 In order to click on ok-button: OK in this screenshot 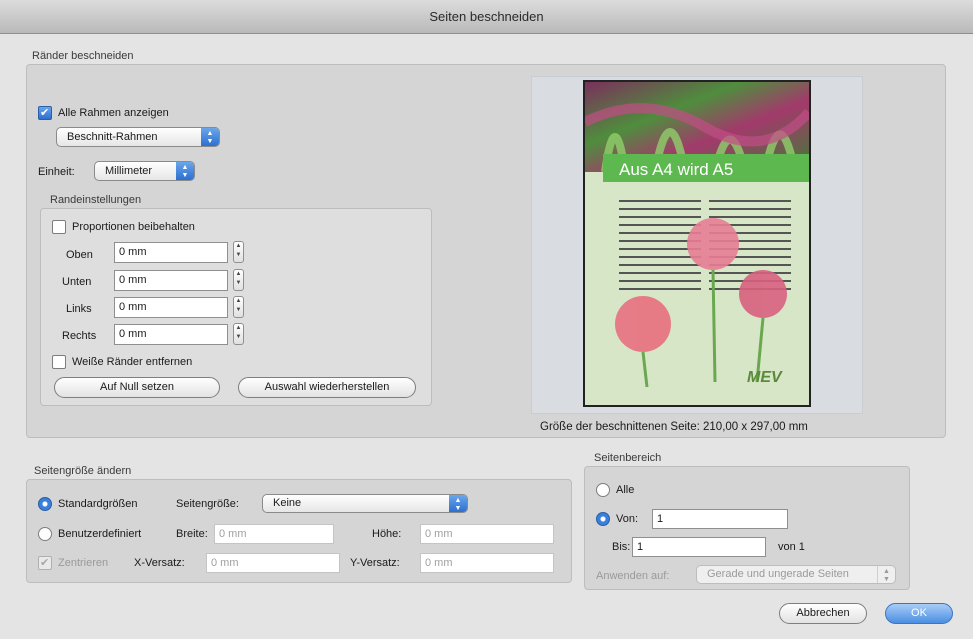, I will do `click(919, 613)`.